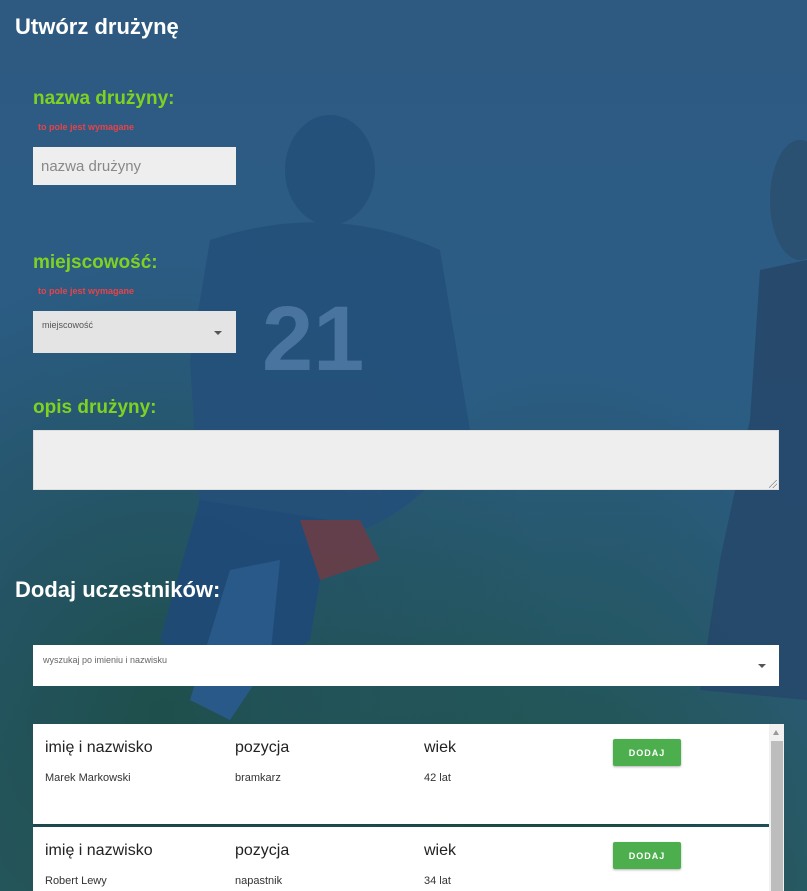 The width and height of the screenshot is (807, 891). Describe the element at coordinates (95, 262) in the screenshot. I see `city-label: miejscowość:` at that location.